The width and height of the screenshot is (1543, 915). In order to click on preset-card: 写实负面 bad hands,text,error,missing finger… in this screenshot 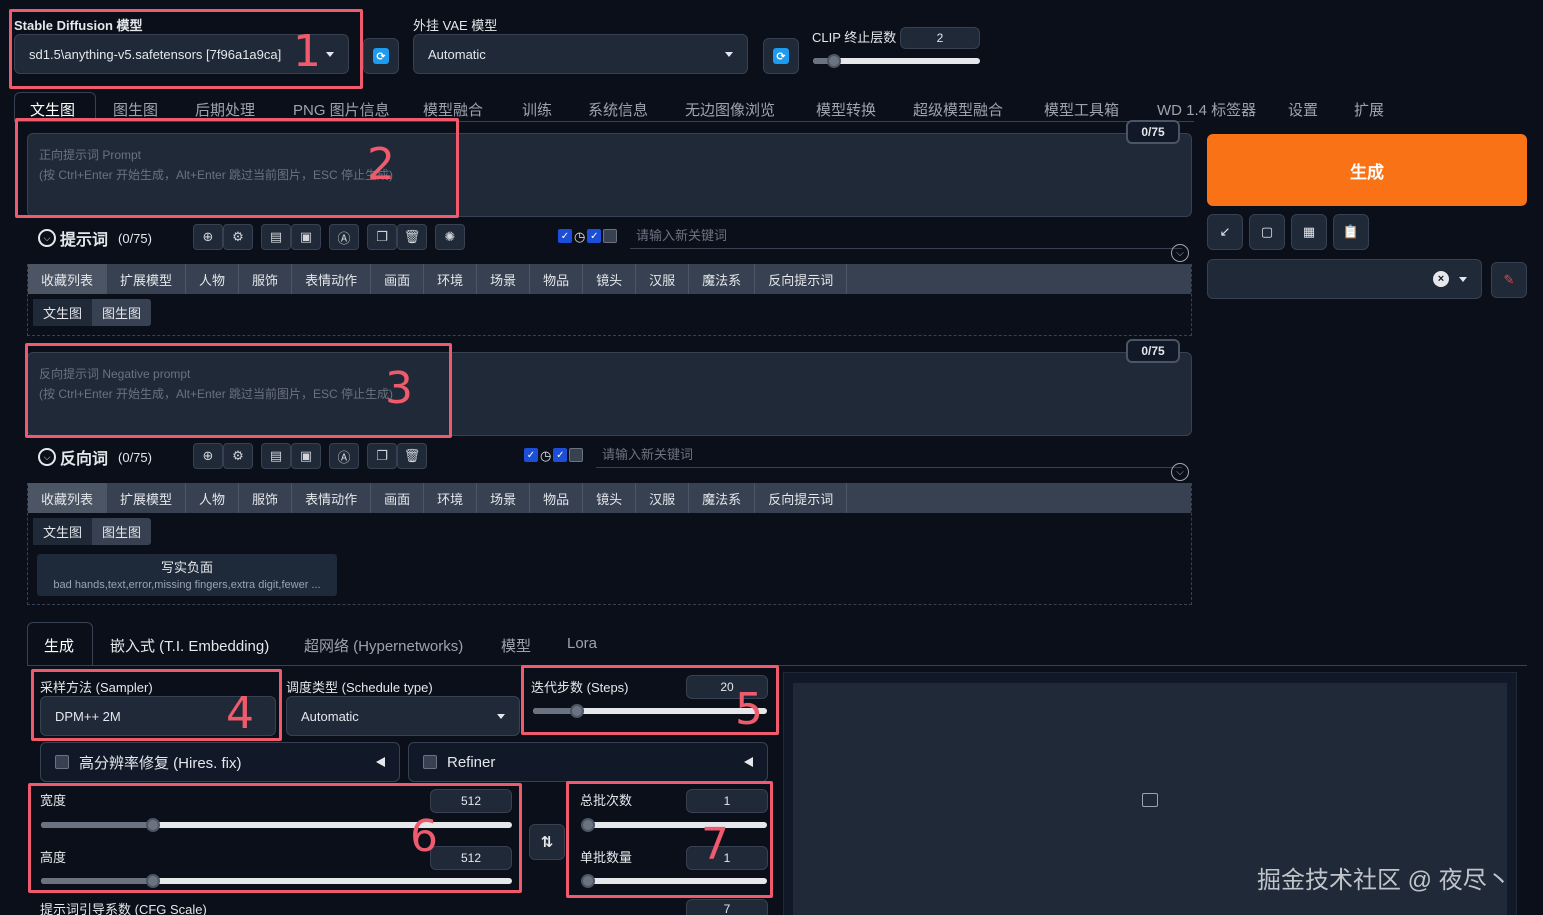, I will do `click(187, 575)`.